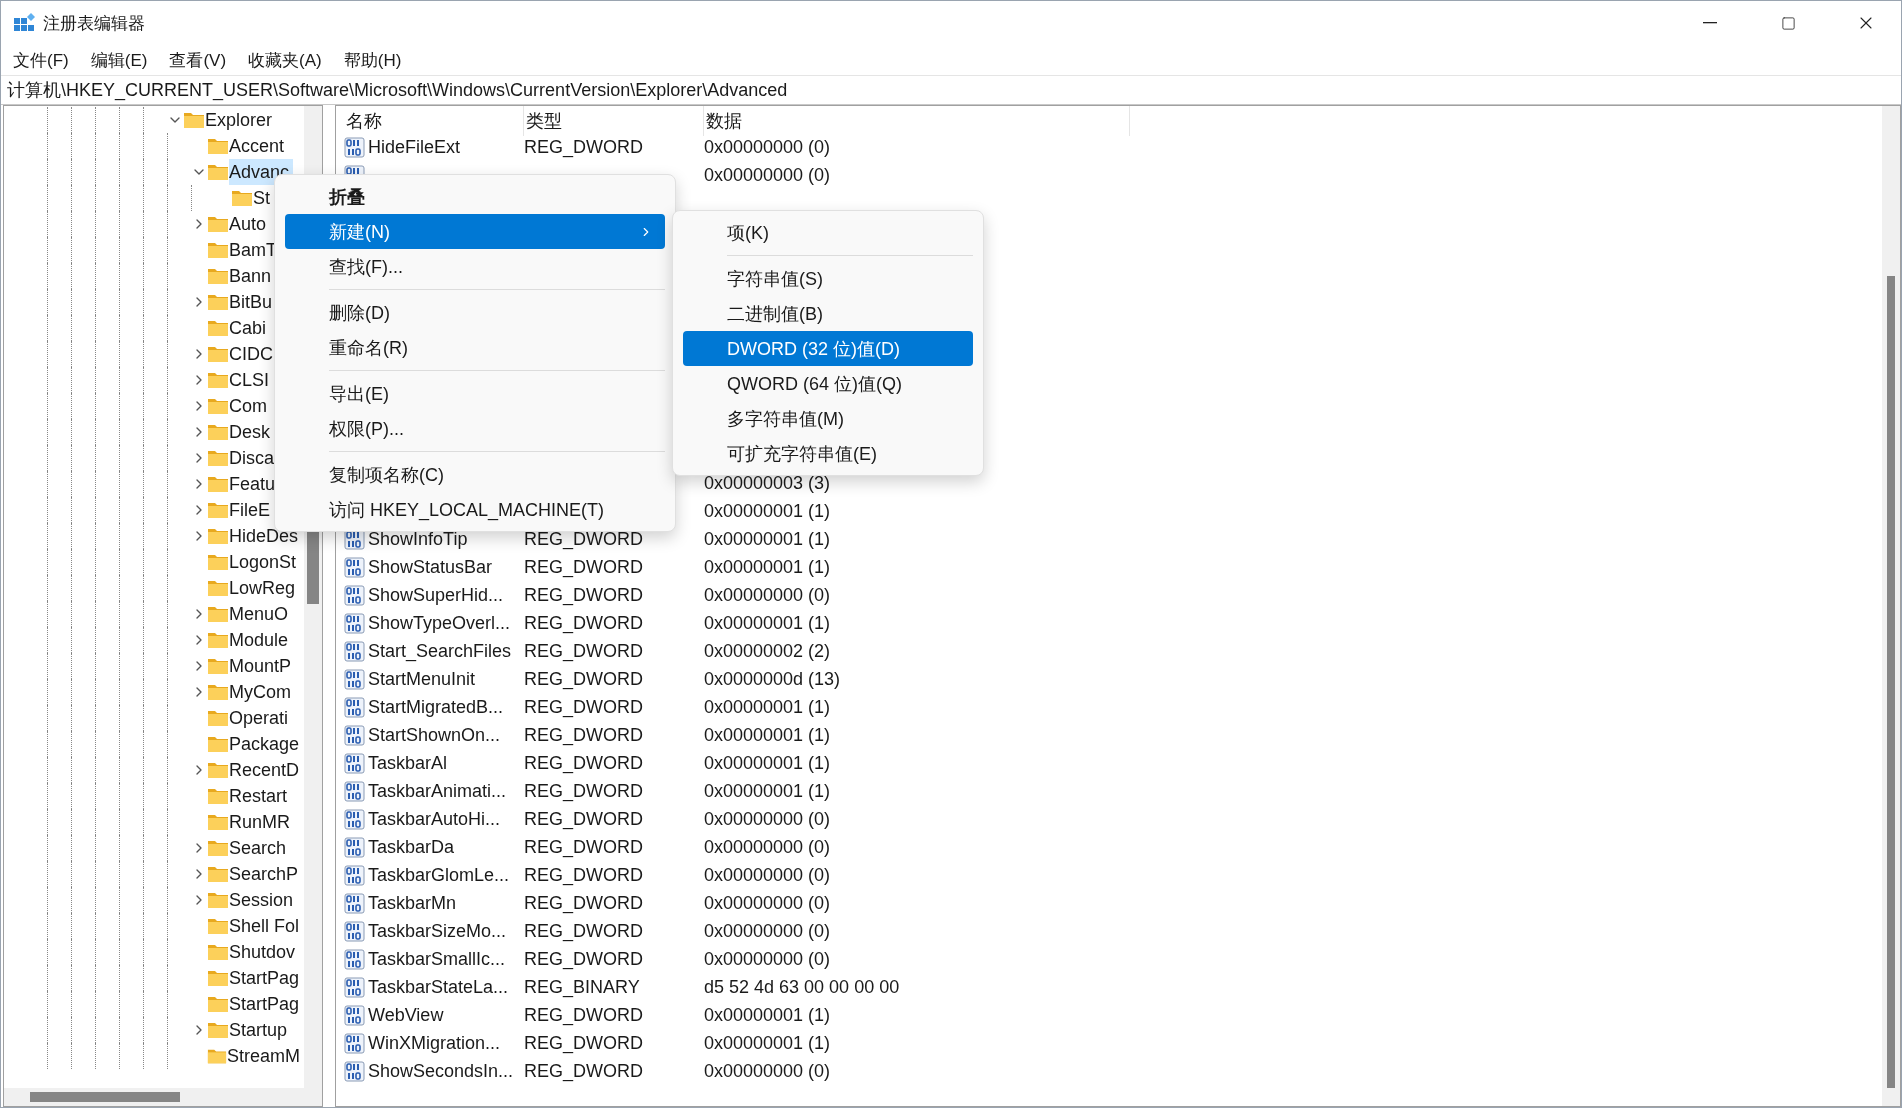  What do you see at coordinates (614, 121) in the screenshot?
I see `column-header: 类型` at bounding box center [614, 121].